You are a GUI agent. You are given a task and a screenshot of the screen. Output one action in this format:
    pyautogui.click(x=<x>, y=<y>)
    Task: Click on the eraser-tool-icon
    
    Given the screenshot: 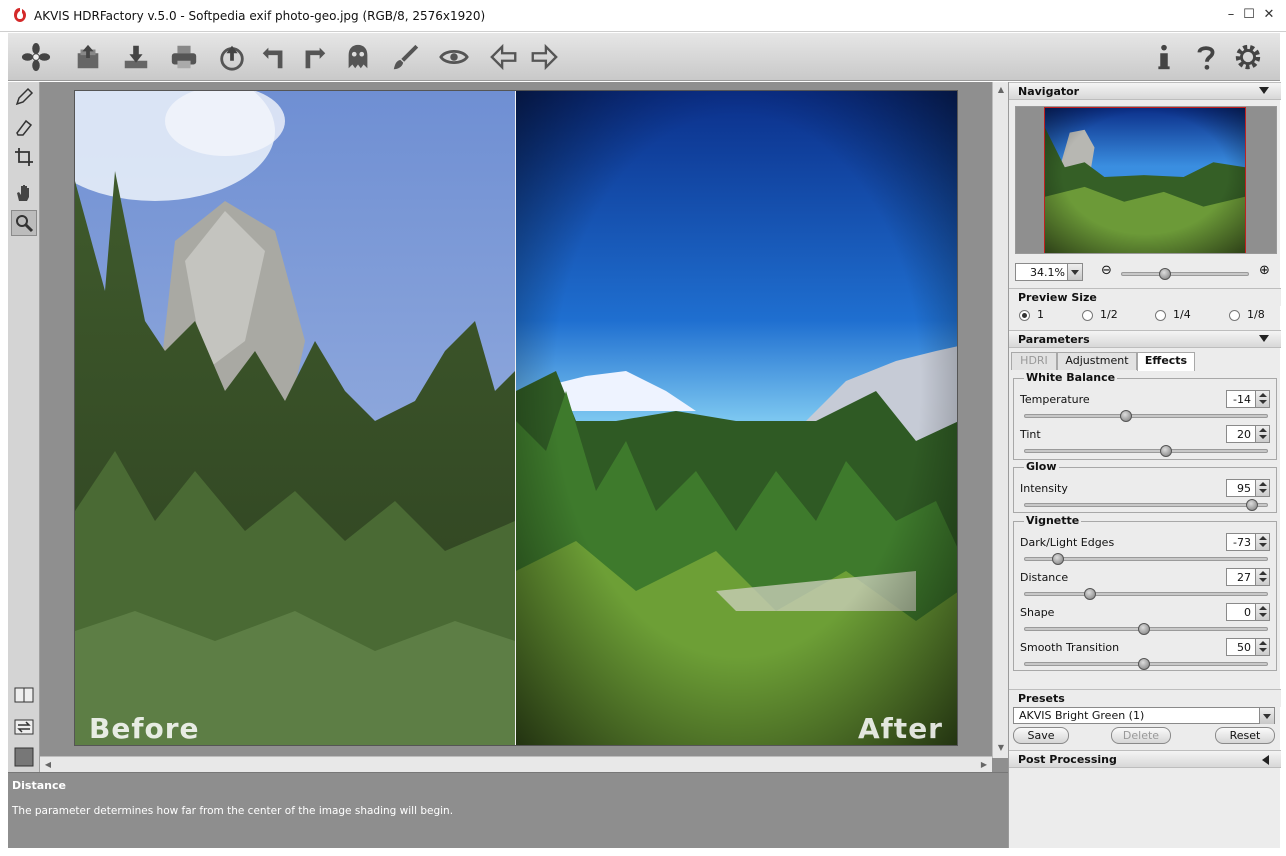 What is the action you would take?
    pyautogui.click(x=24, y=127)
    